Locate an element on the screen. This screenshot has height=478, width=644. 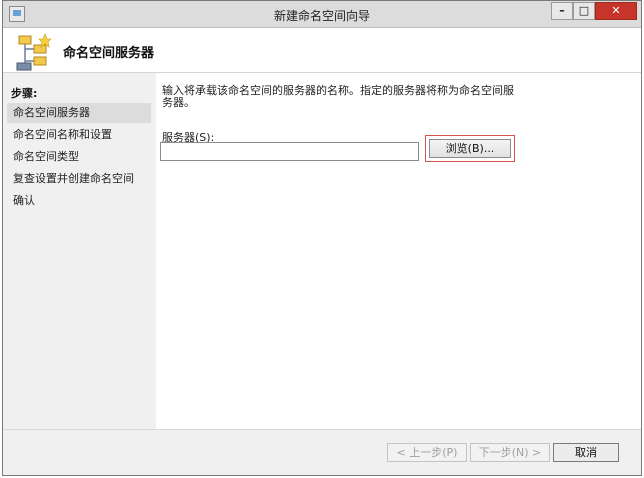
step-confirmation: 确认 is located at coordinates (79, 201).